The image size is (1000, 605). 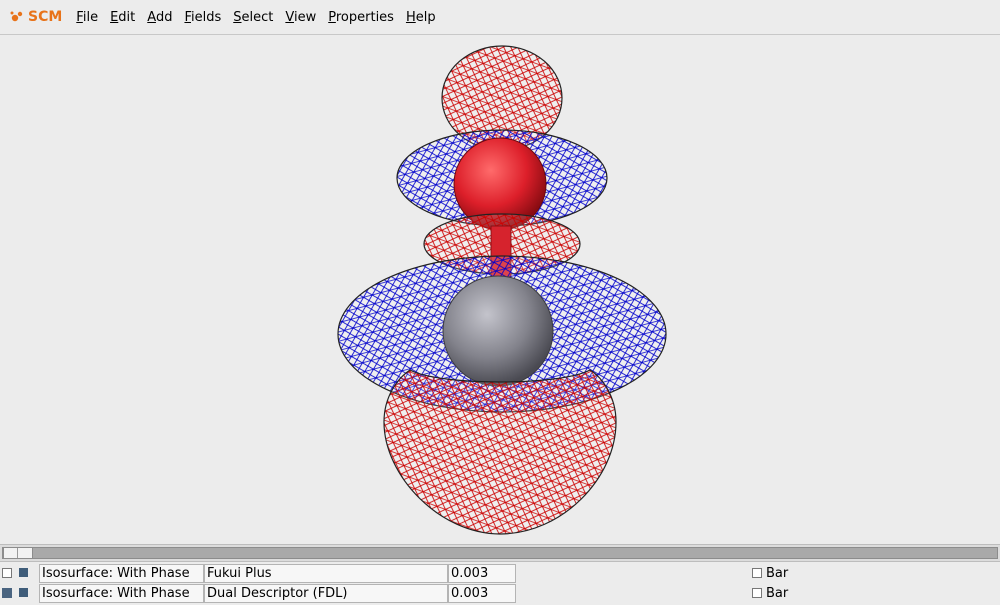 What do you see at coordinates (300, 17) in the screenshot?
I see `menu-view: View` at bounding box center [300, 17].